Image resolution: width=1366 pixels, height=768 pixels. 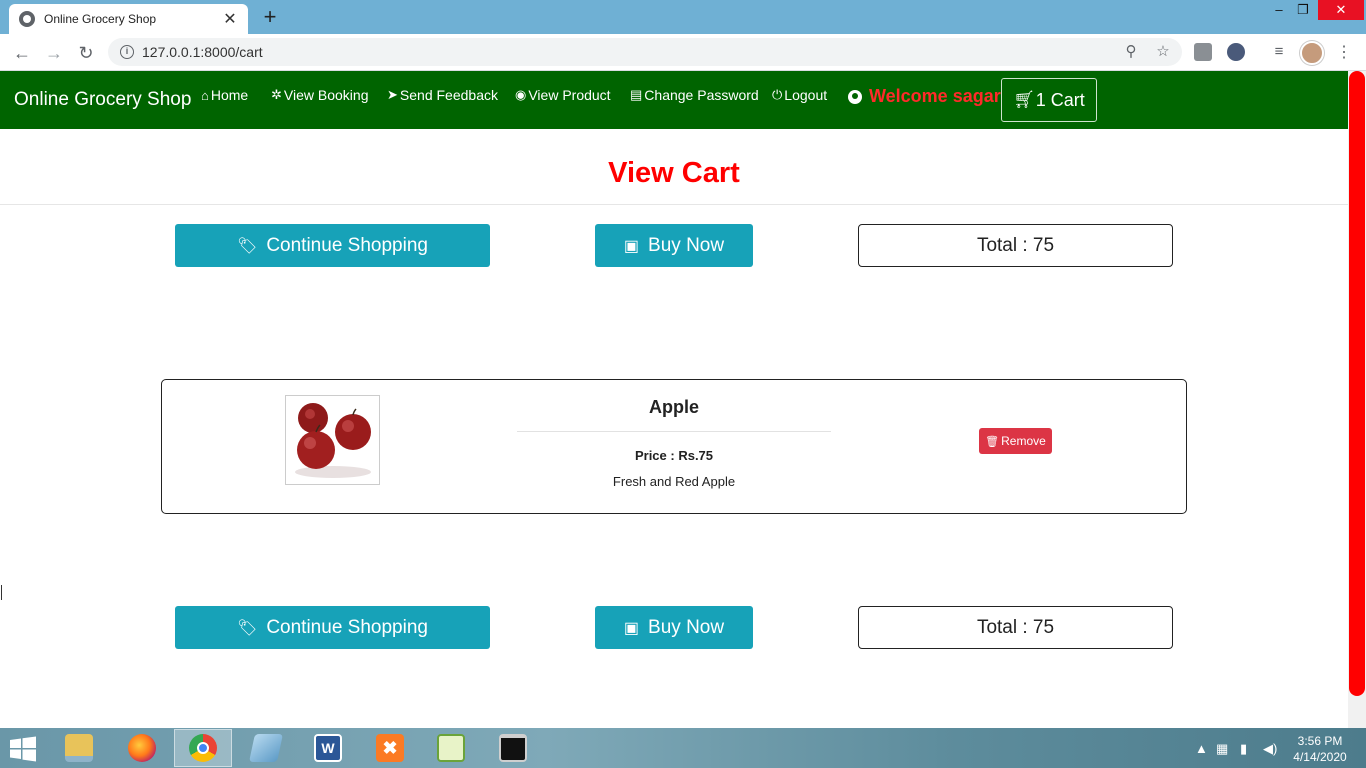 I want to click on text-caret, so click(x=1, y=592).